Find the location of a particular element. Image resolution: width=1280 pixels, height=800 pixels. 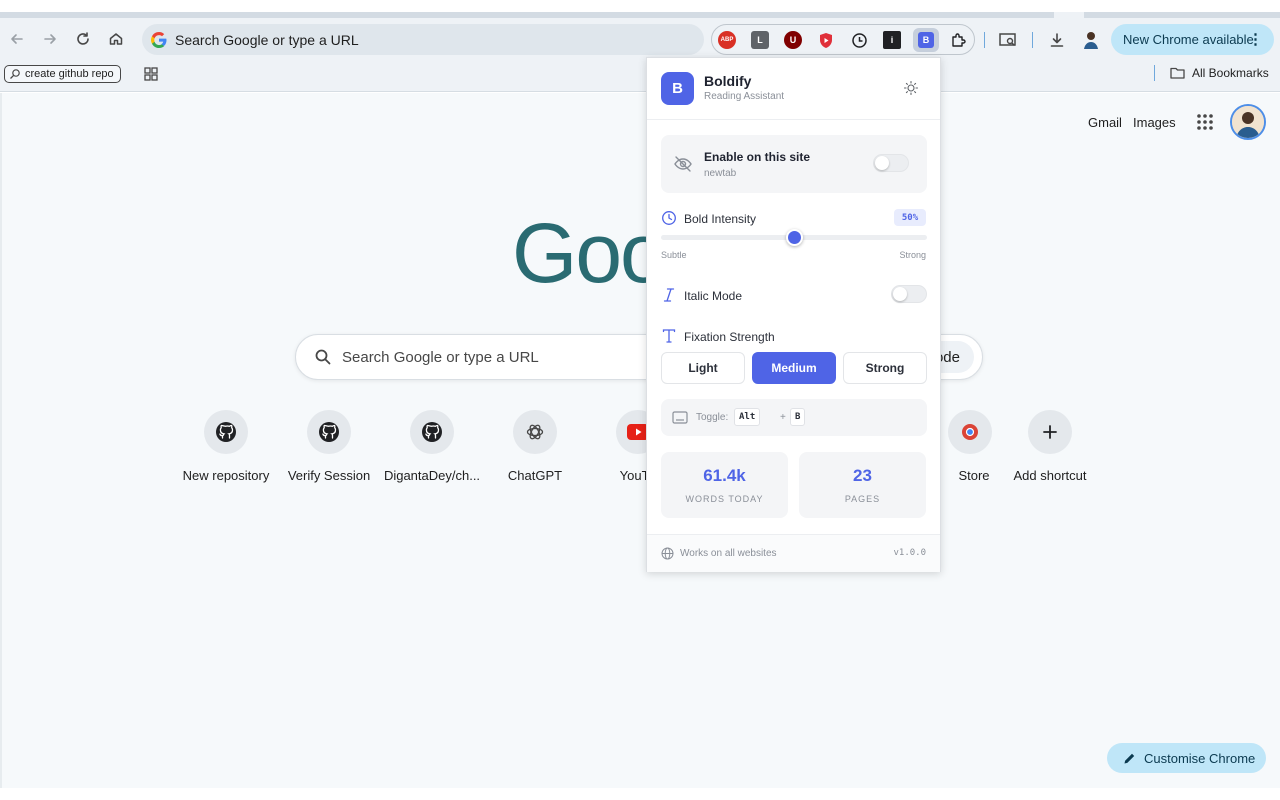

fixation-light-button: Light is located at coordinates (703, 368).